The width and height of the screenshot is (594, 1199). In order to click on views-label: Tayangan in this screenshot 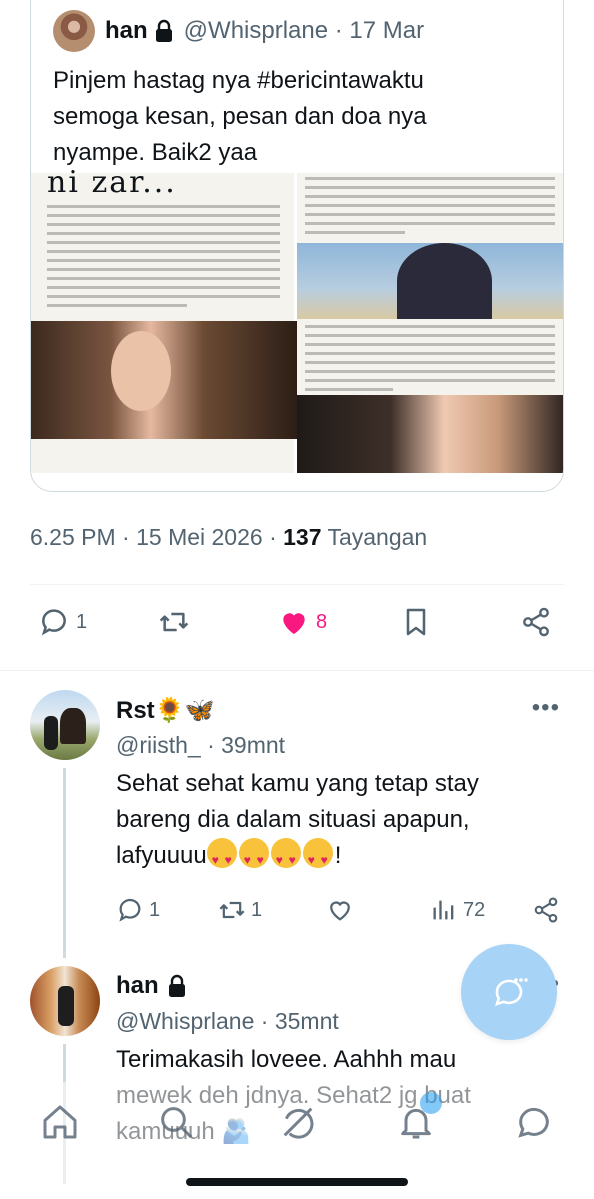, I will do `click(374, 537)`.